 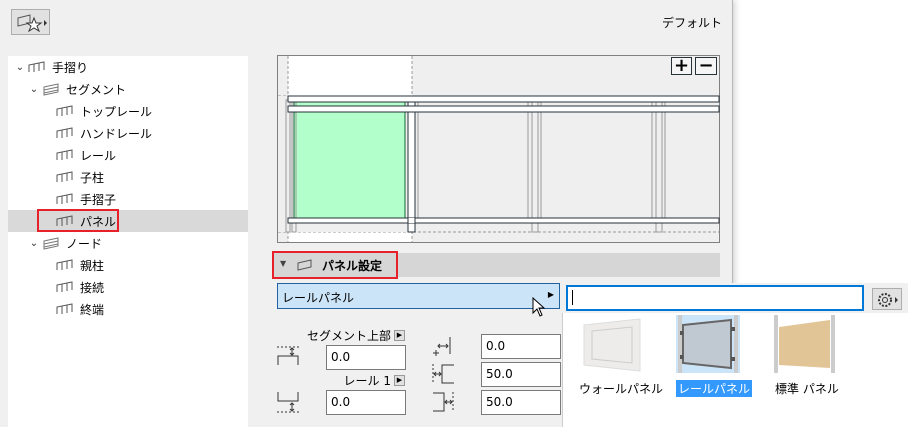 I want to click on zoom-in-button: +, so click(x=681, y=66).